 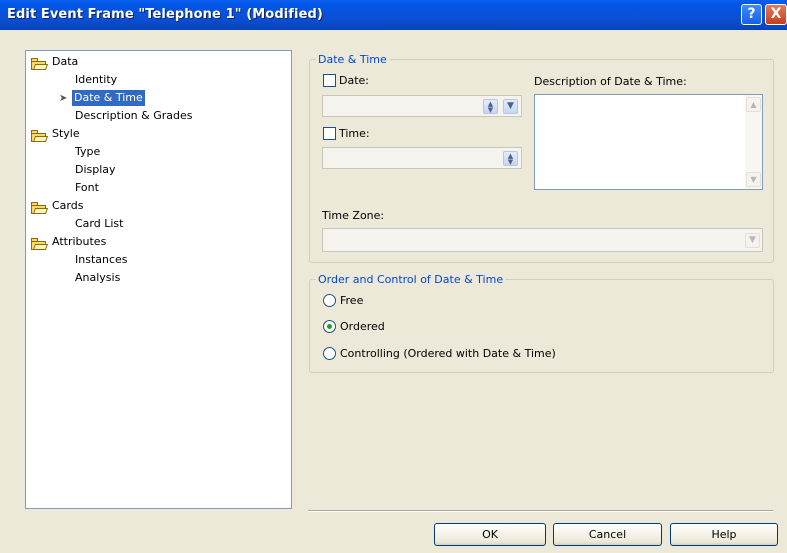 I want to click on help-button: Help, so click(x=724, y=534).